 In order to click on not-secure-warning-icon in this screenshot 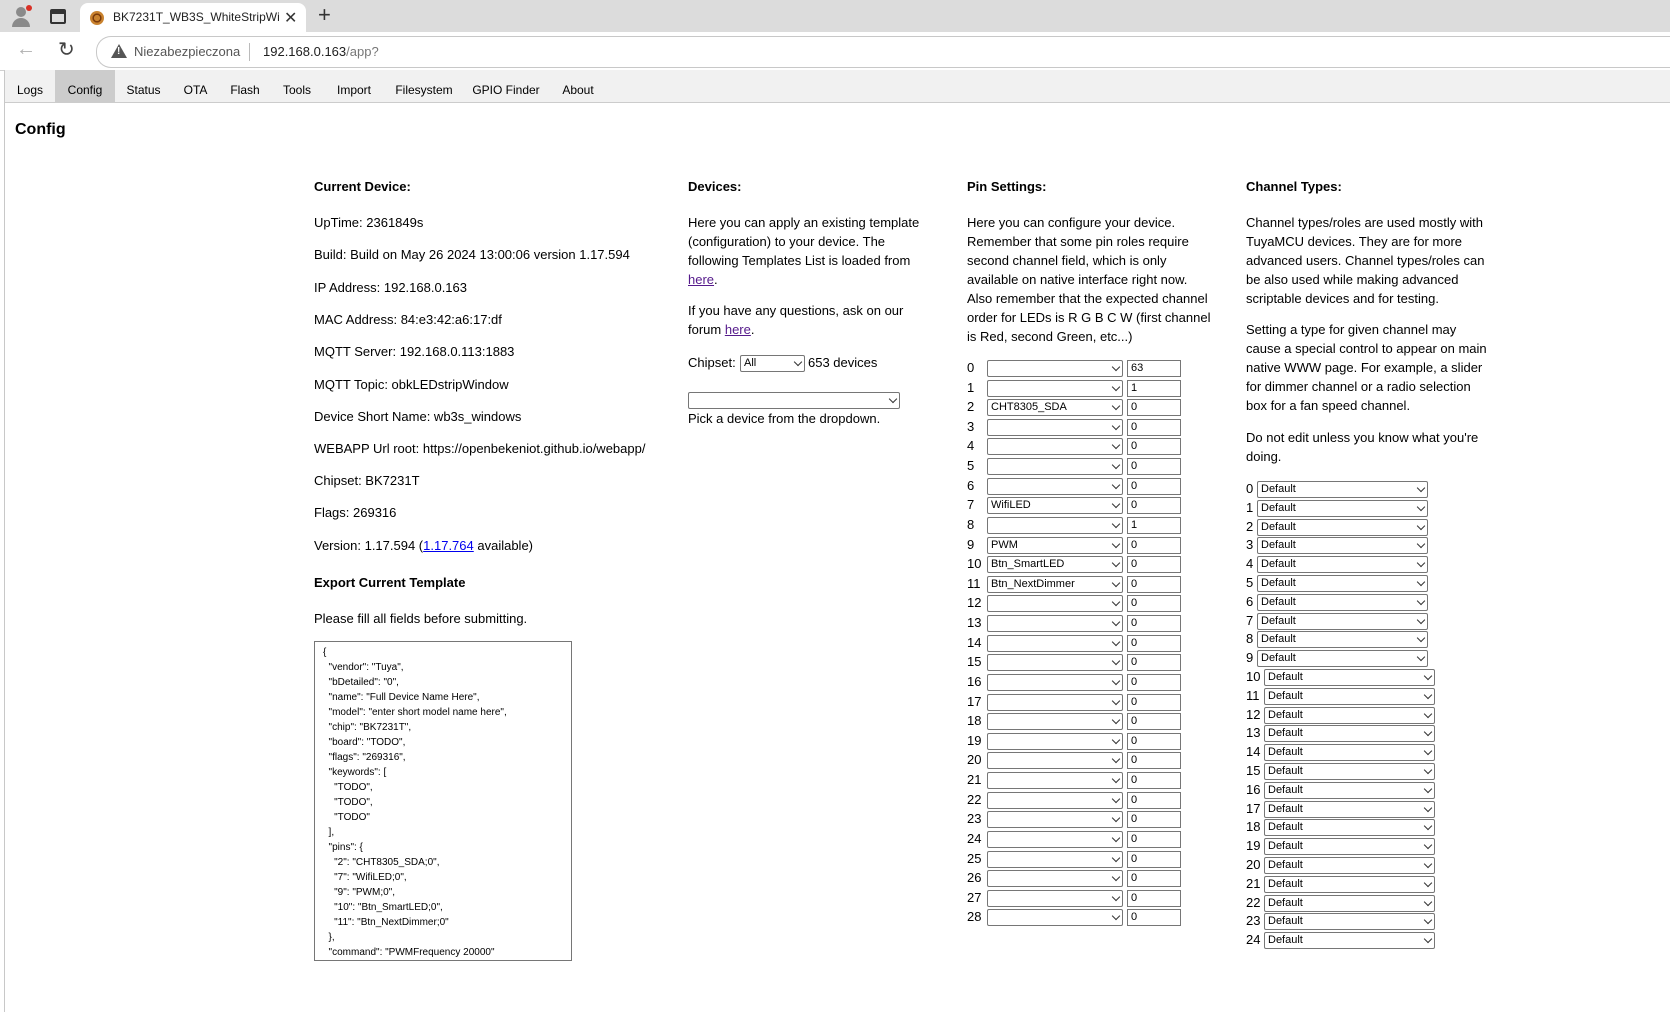, I will do `click(119, 51)`.